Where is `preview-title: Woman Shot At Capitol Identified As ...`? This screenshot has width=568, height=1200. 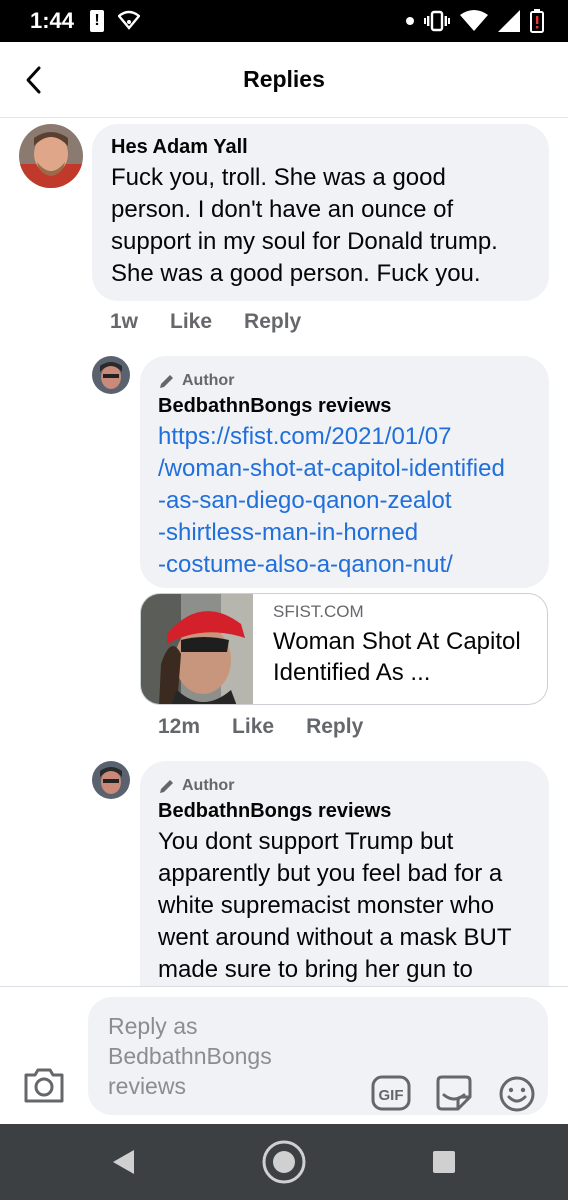
preview-title: Woman Shot At Capitol Identified As ... is located at coordinates (397, 657).